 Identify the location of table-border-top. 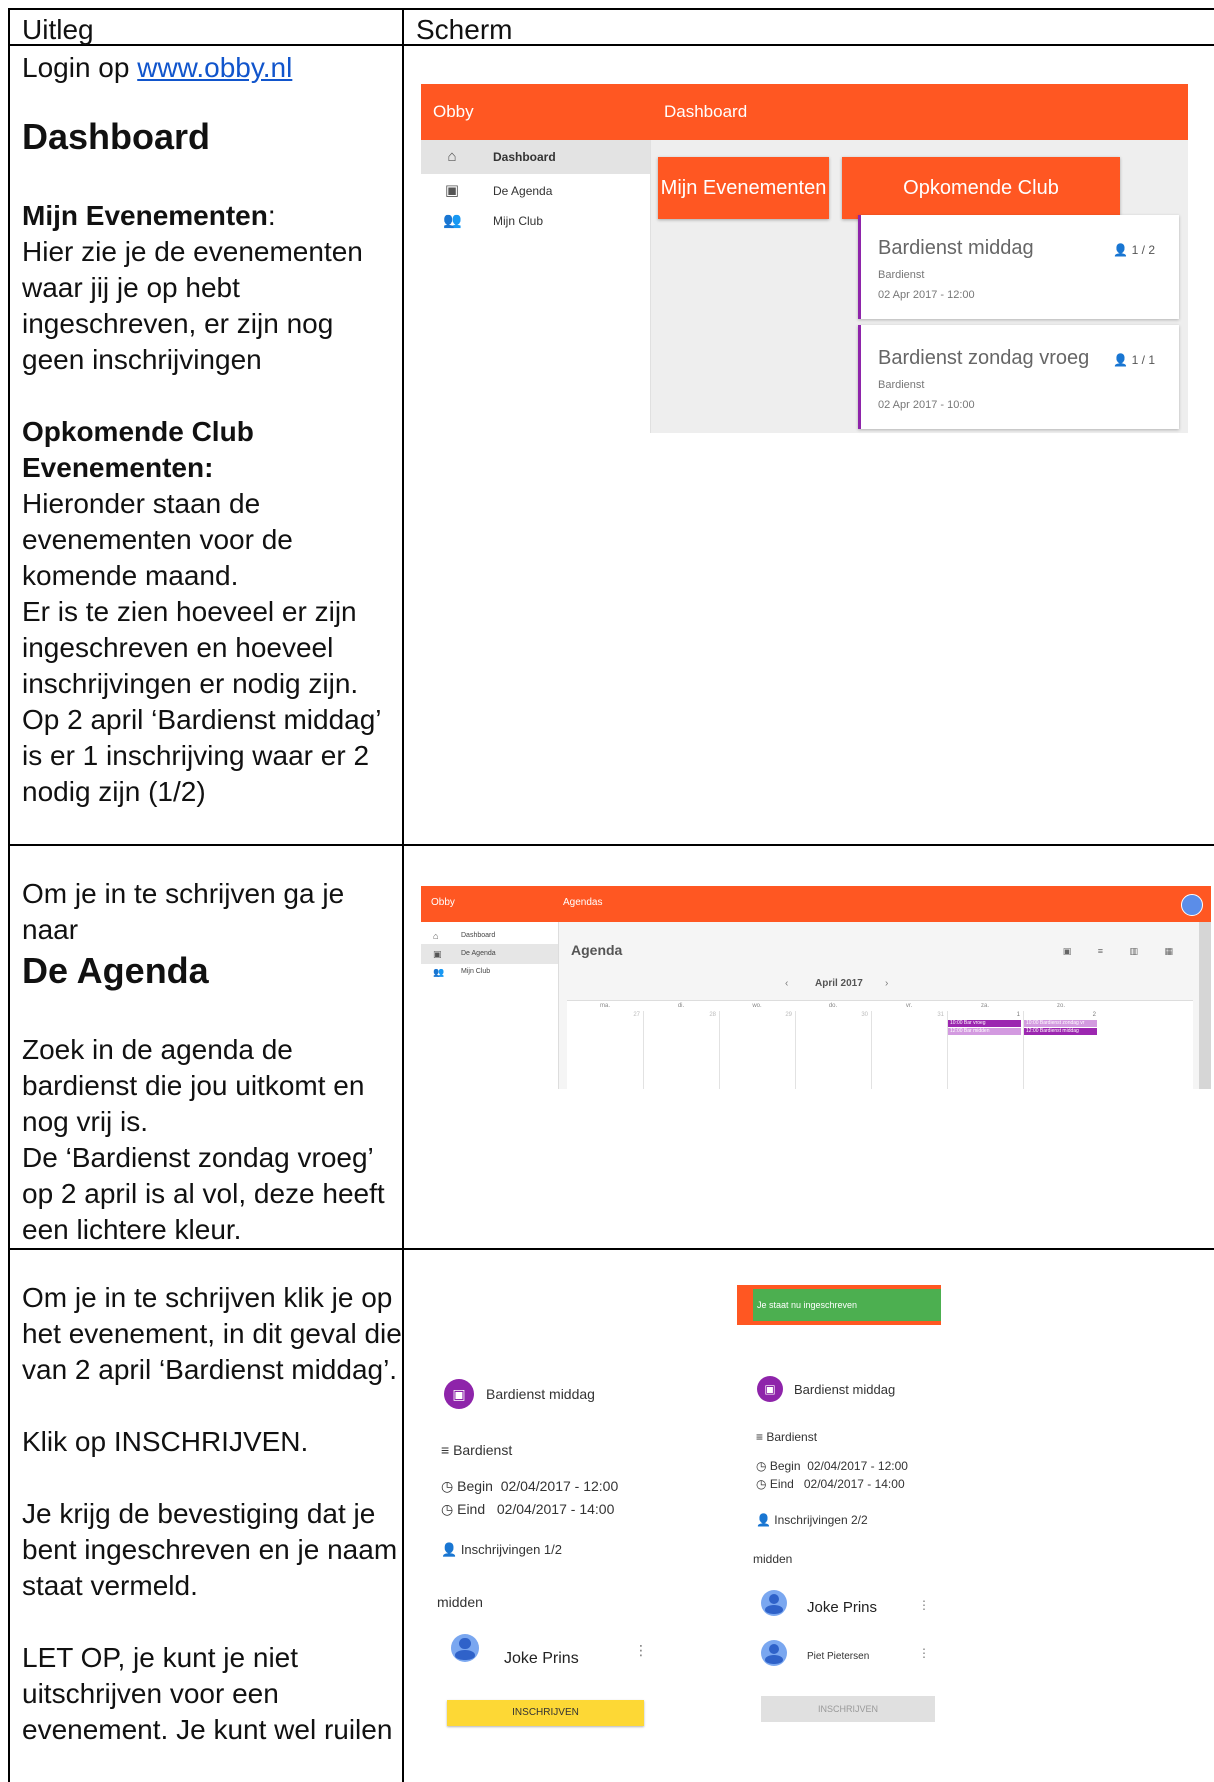
(611, 9).